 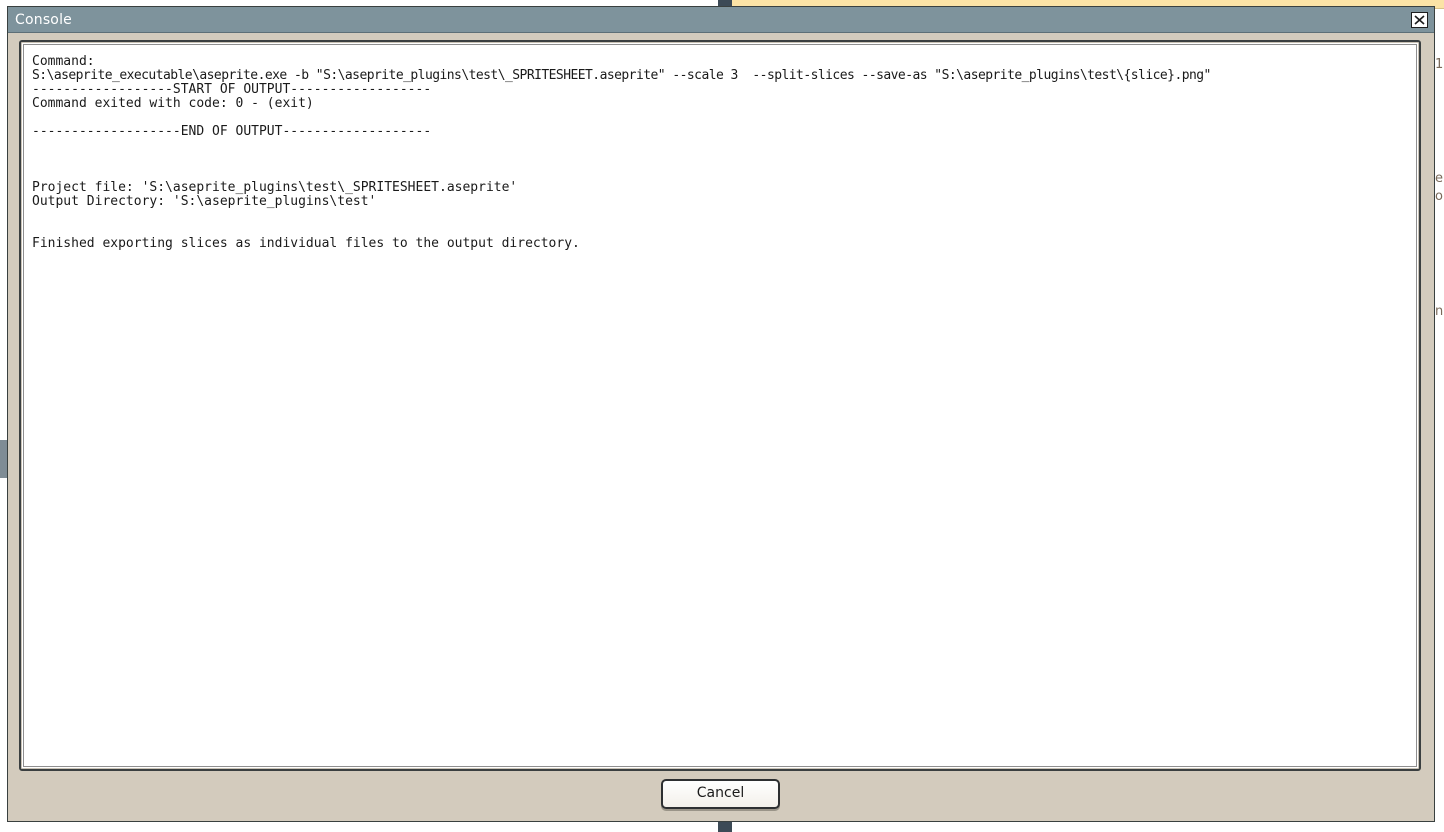 What do you see at coordinates (1439, 64) in the screenshot?
I see `background-text-fragment: 1.` at bounding box center [1439, 64].